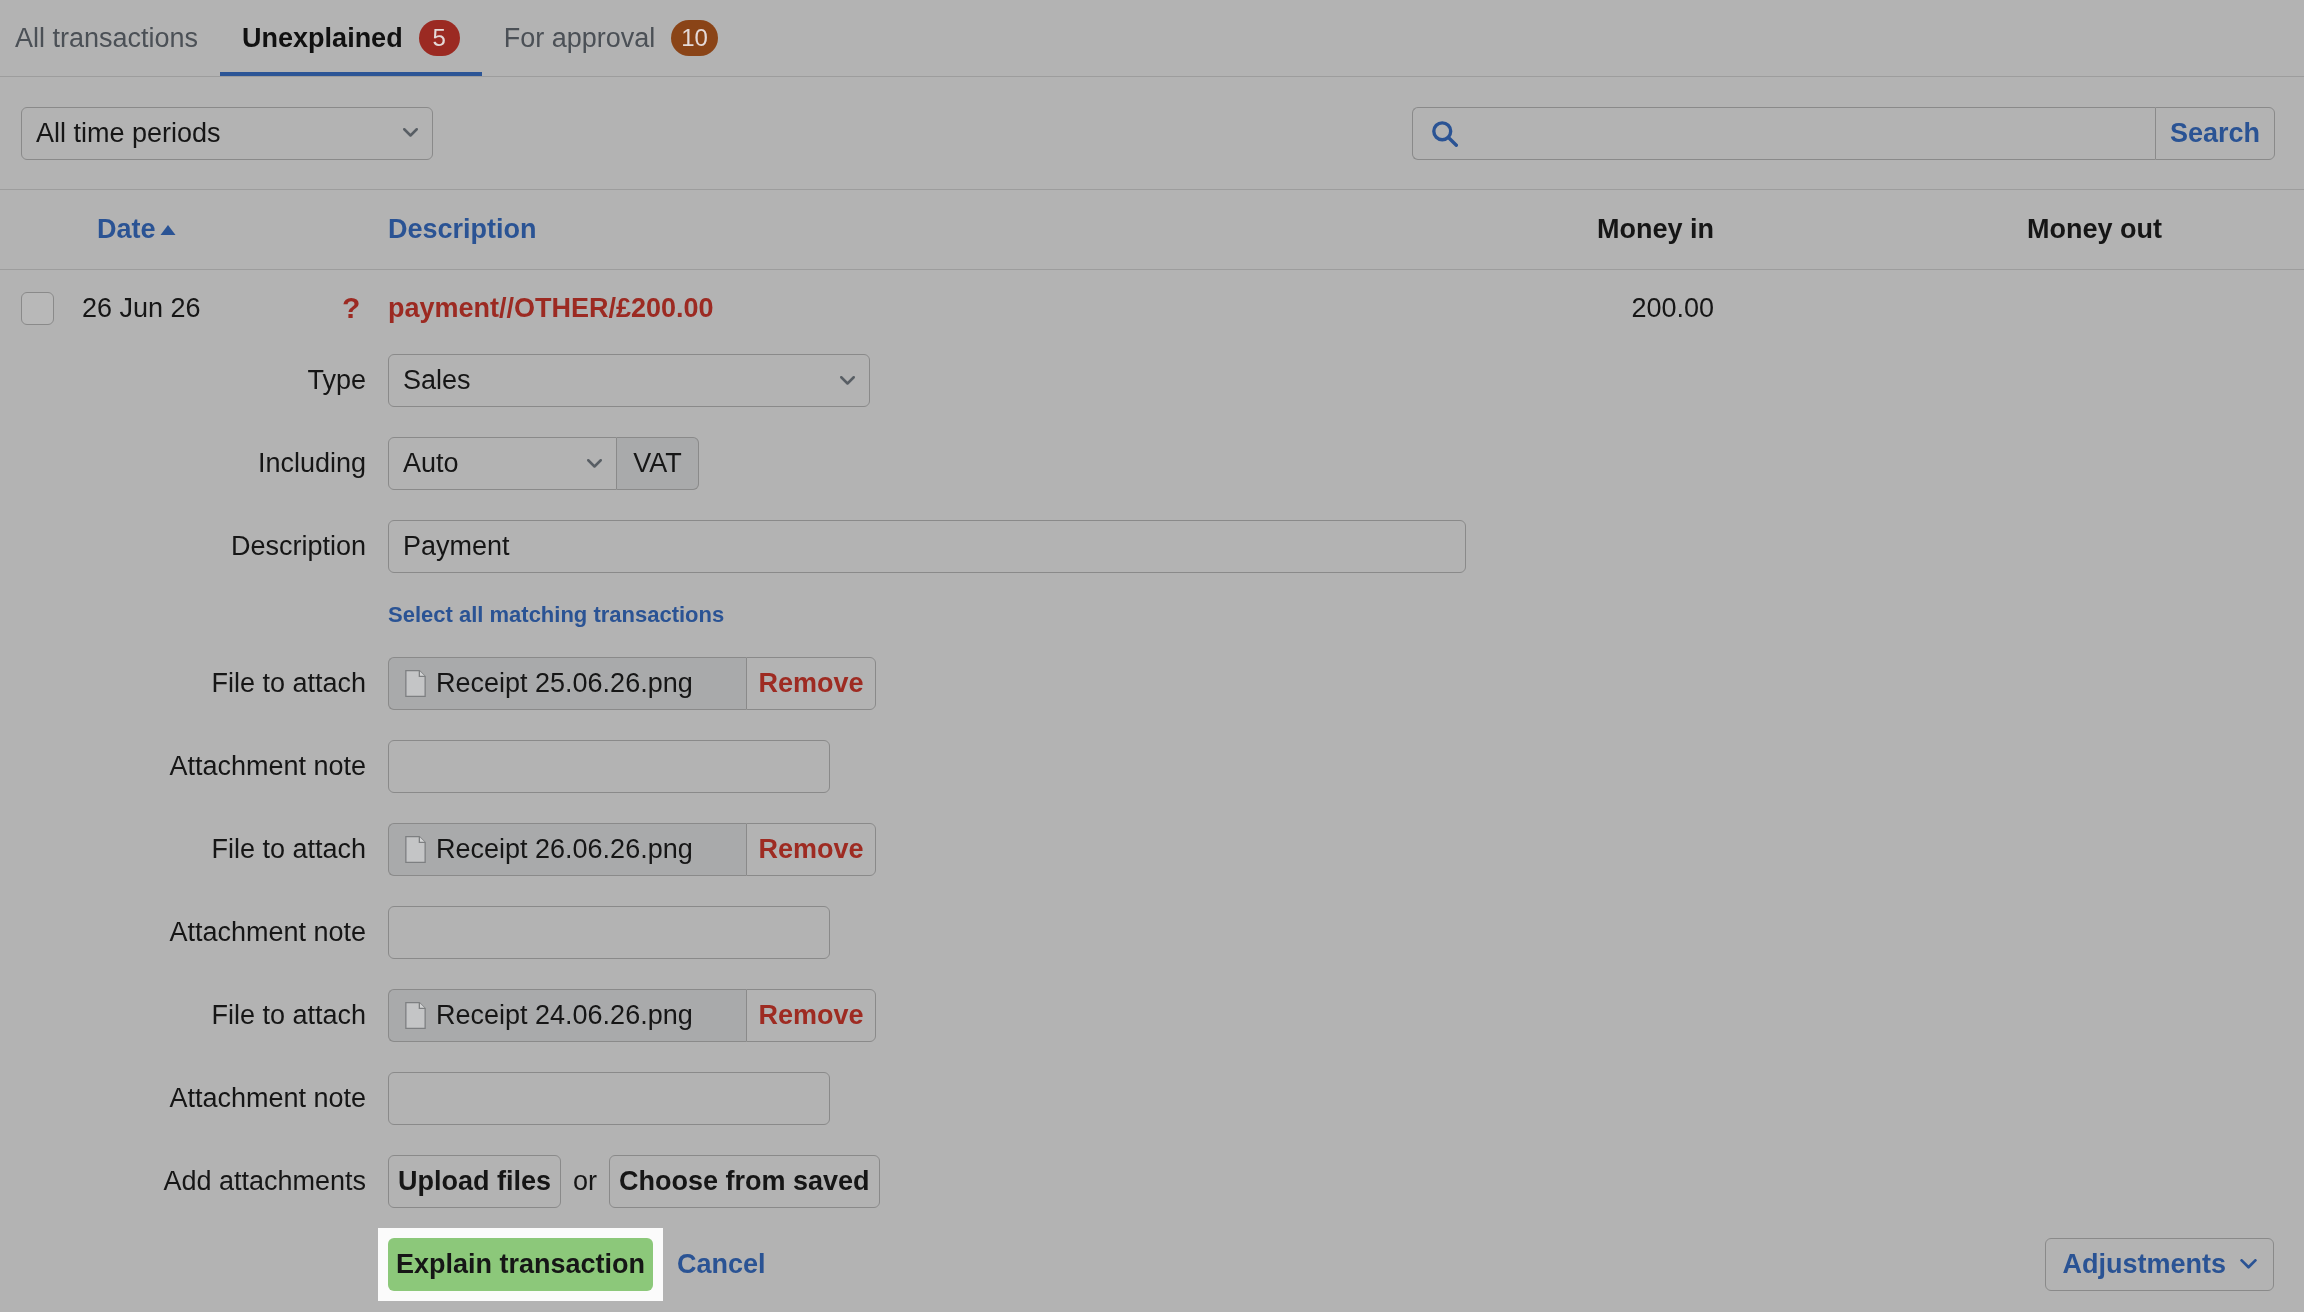 This screenshot has width=2304, height=1312. I want to click on period-select: All time periods, so click(227, 133).